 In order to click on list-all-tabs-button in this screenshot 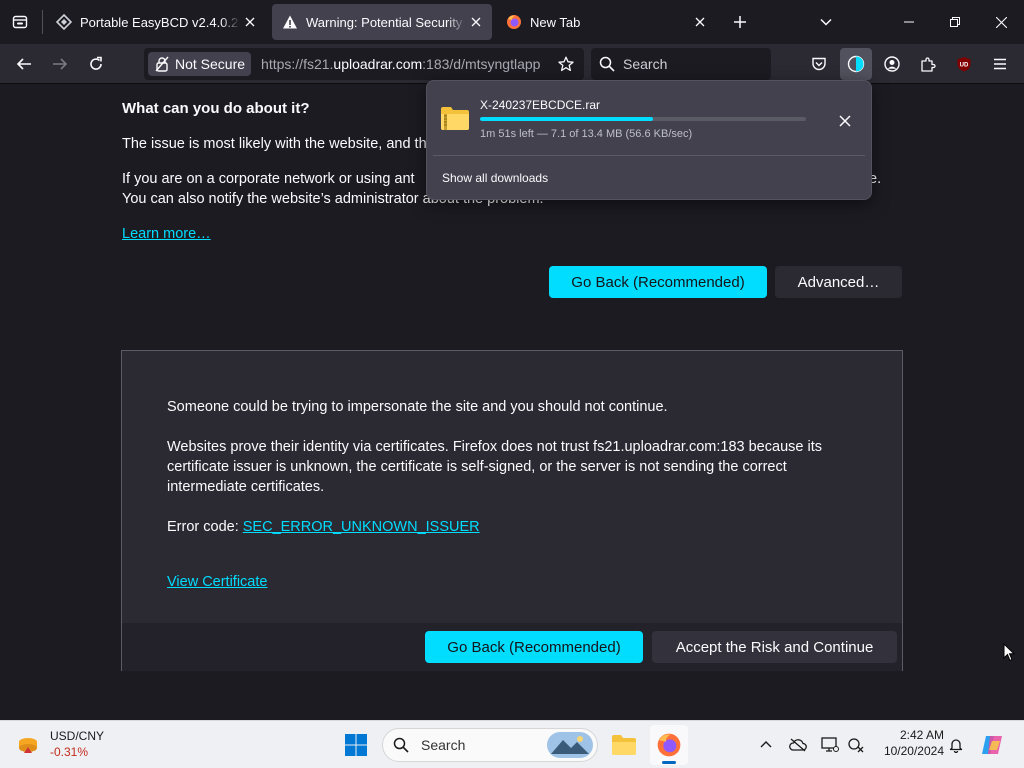, I will do `click(826, 22)`.